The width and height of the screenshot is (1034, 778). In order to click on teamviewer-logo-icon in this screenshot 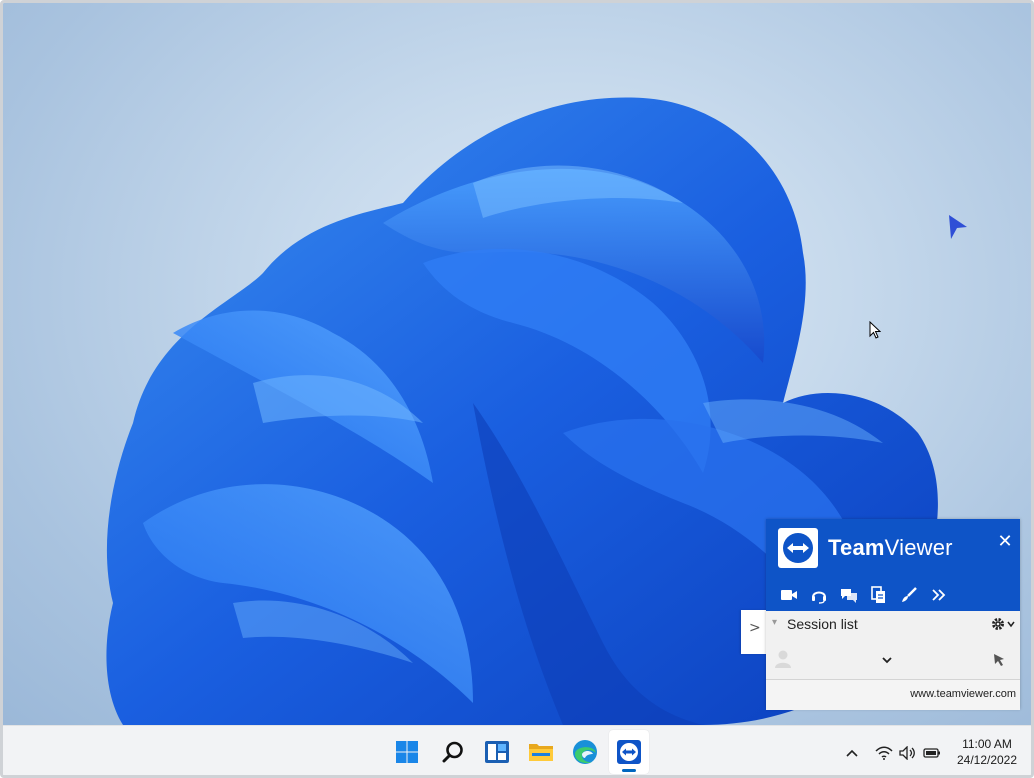, I will do `click(798, 548)`.